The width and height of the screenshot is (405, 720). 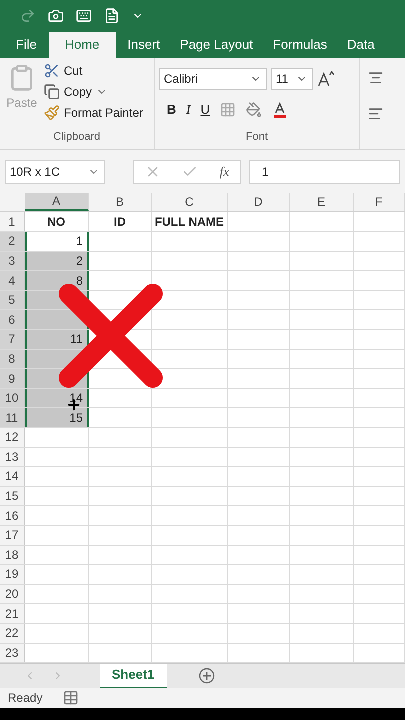 What do you see at coordinates (217, 45) in the screenshot?
I see `ribbon-tab: Page Layout` at bounding box center [217, 45].